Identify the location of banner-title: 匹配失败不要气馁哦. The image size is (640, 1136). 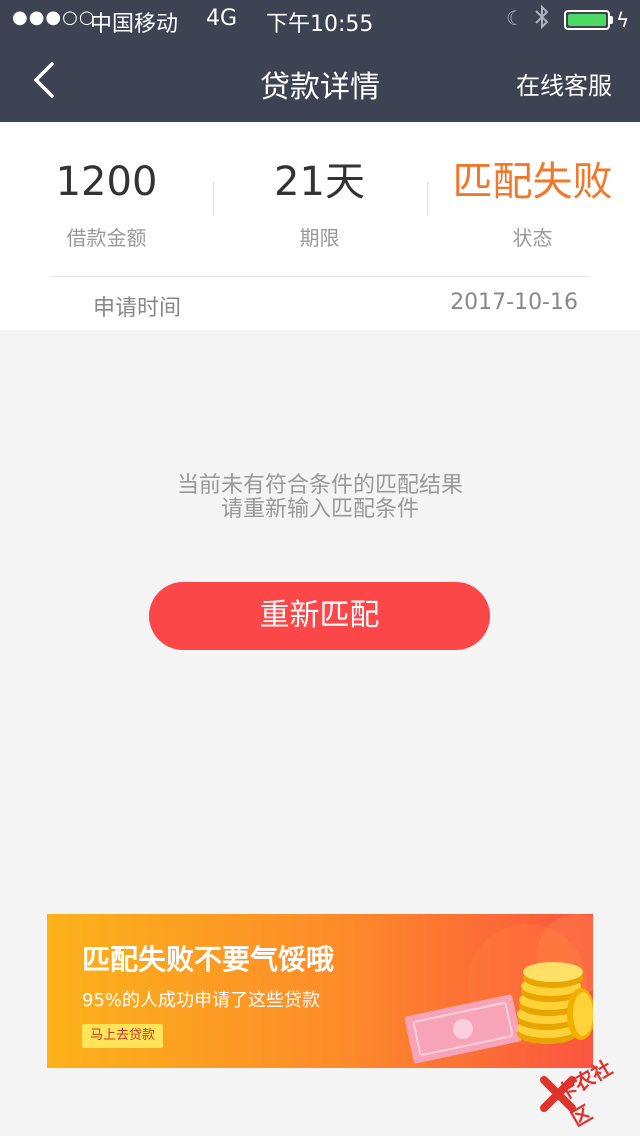
(208, 959).